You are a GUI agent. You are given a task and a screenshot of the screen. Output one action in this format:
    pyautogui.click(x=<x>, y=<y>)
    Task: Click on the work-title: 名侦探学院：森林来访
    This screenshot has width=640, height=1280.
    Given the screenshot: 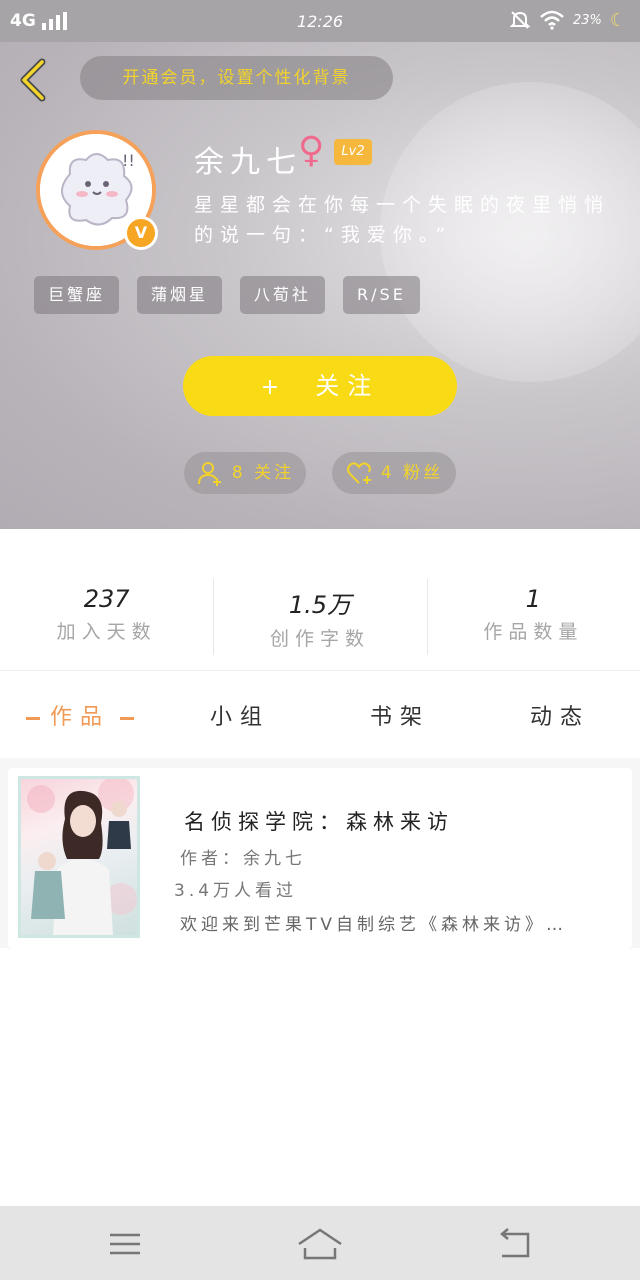 What is the action you would take?
    pyautogui.click(x=319, y=821)
    